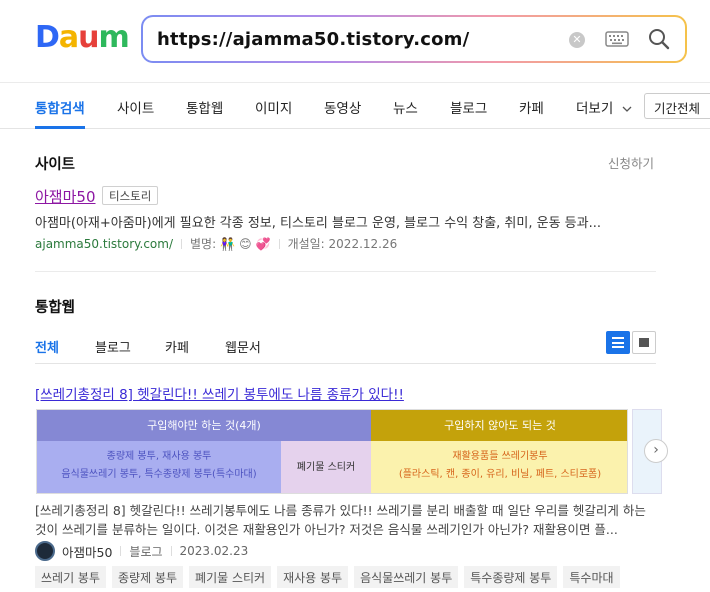 The height and width of the screenshot is (592, 710). Describe the element at coordinates (243, 346) in the screenshot. I see `subtab-webdocs: 웹문서` at that location.